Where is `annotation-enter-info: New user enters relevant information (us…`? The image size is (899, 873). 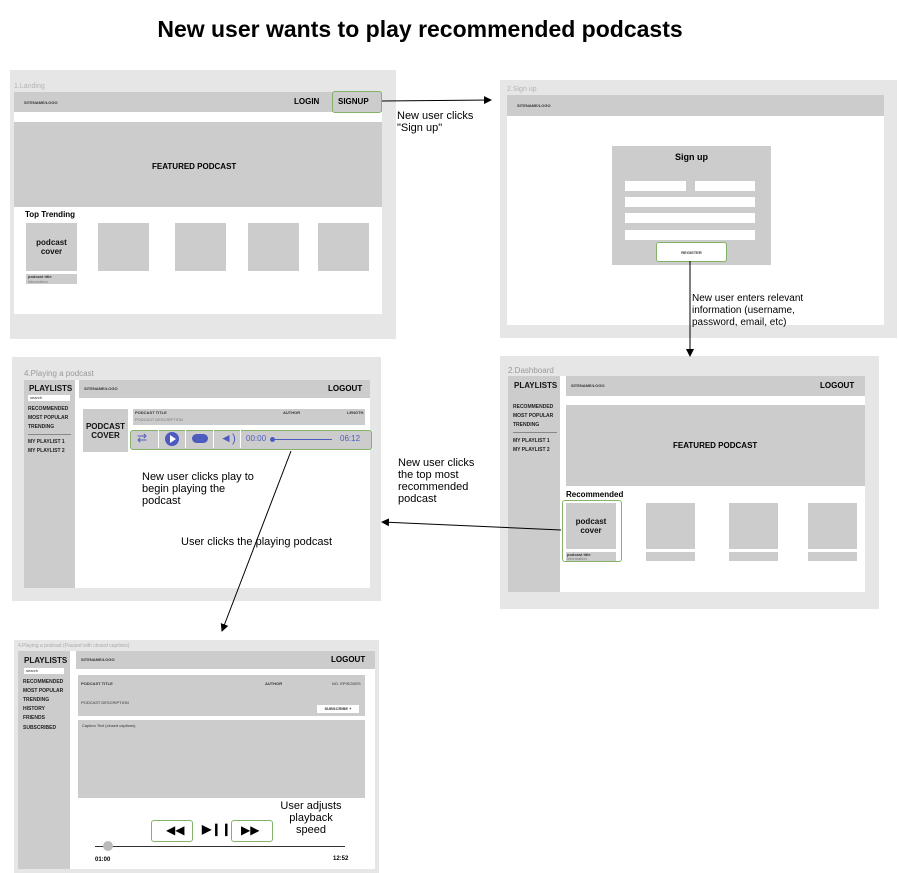 annotation-enter-info: New user enters relevant information (us… is located at coordinates (748, 310).